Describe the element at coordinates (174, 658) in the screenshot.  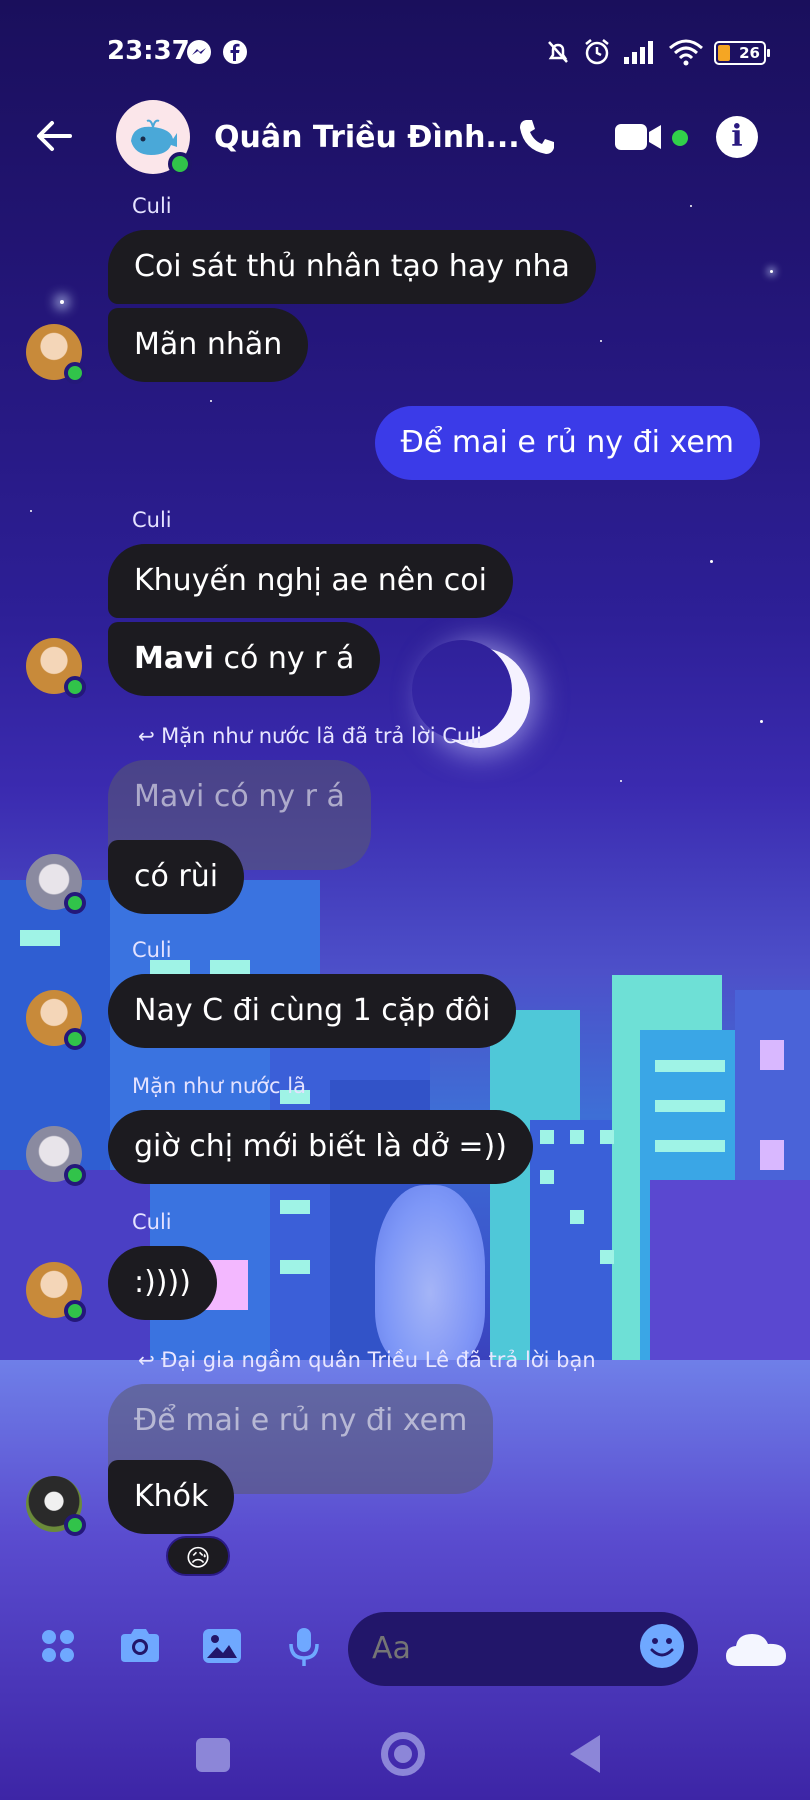
I see `mention-mavi: Mavi` at that location.